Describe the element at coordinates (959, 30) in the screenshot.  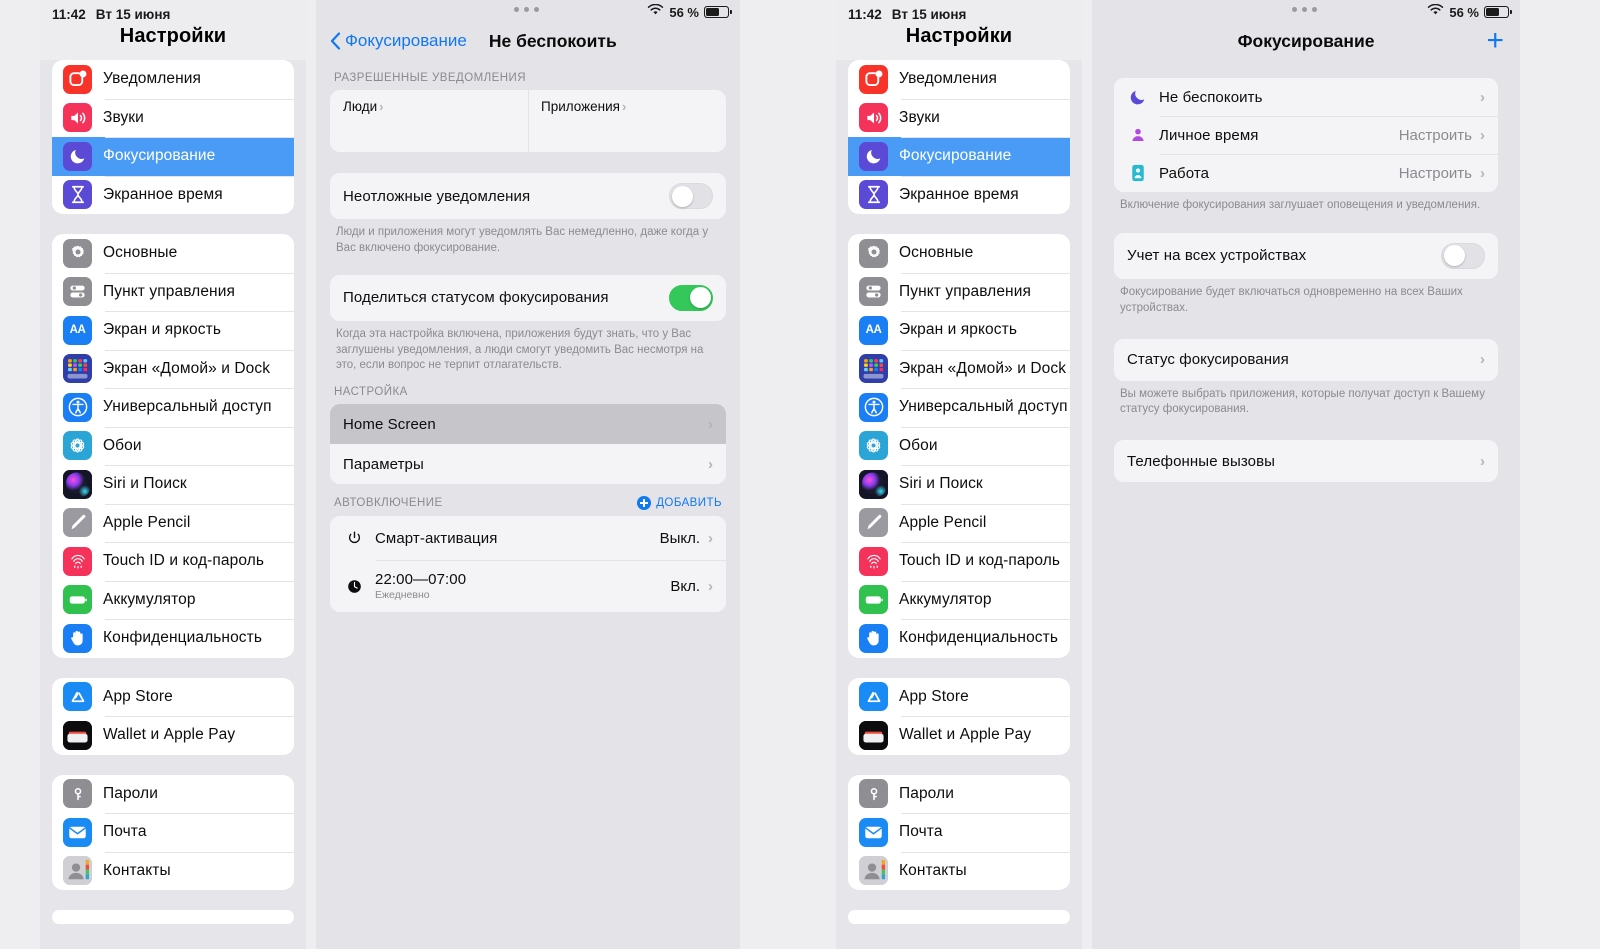
I see `sidebar-header-2: 11:42 Вт 15 июня Настройки` at that location.